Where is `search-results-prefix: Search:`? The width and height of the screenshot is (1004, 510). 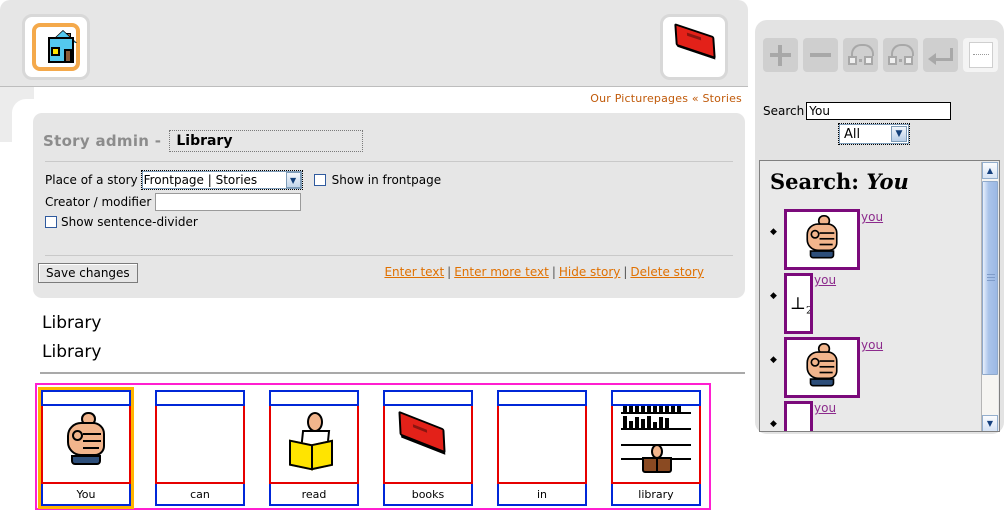 search-results-prefix: Search: is located at coordinates (815, 181).